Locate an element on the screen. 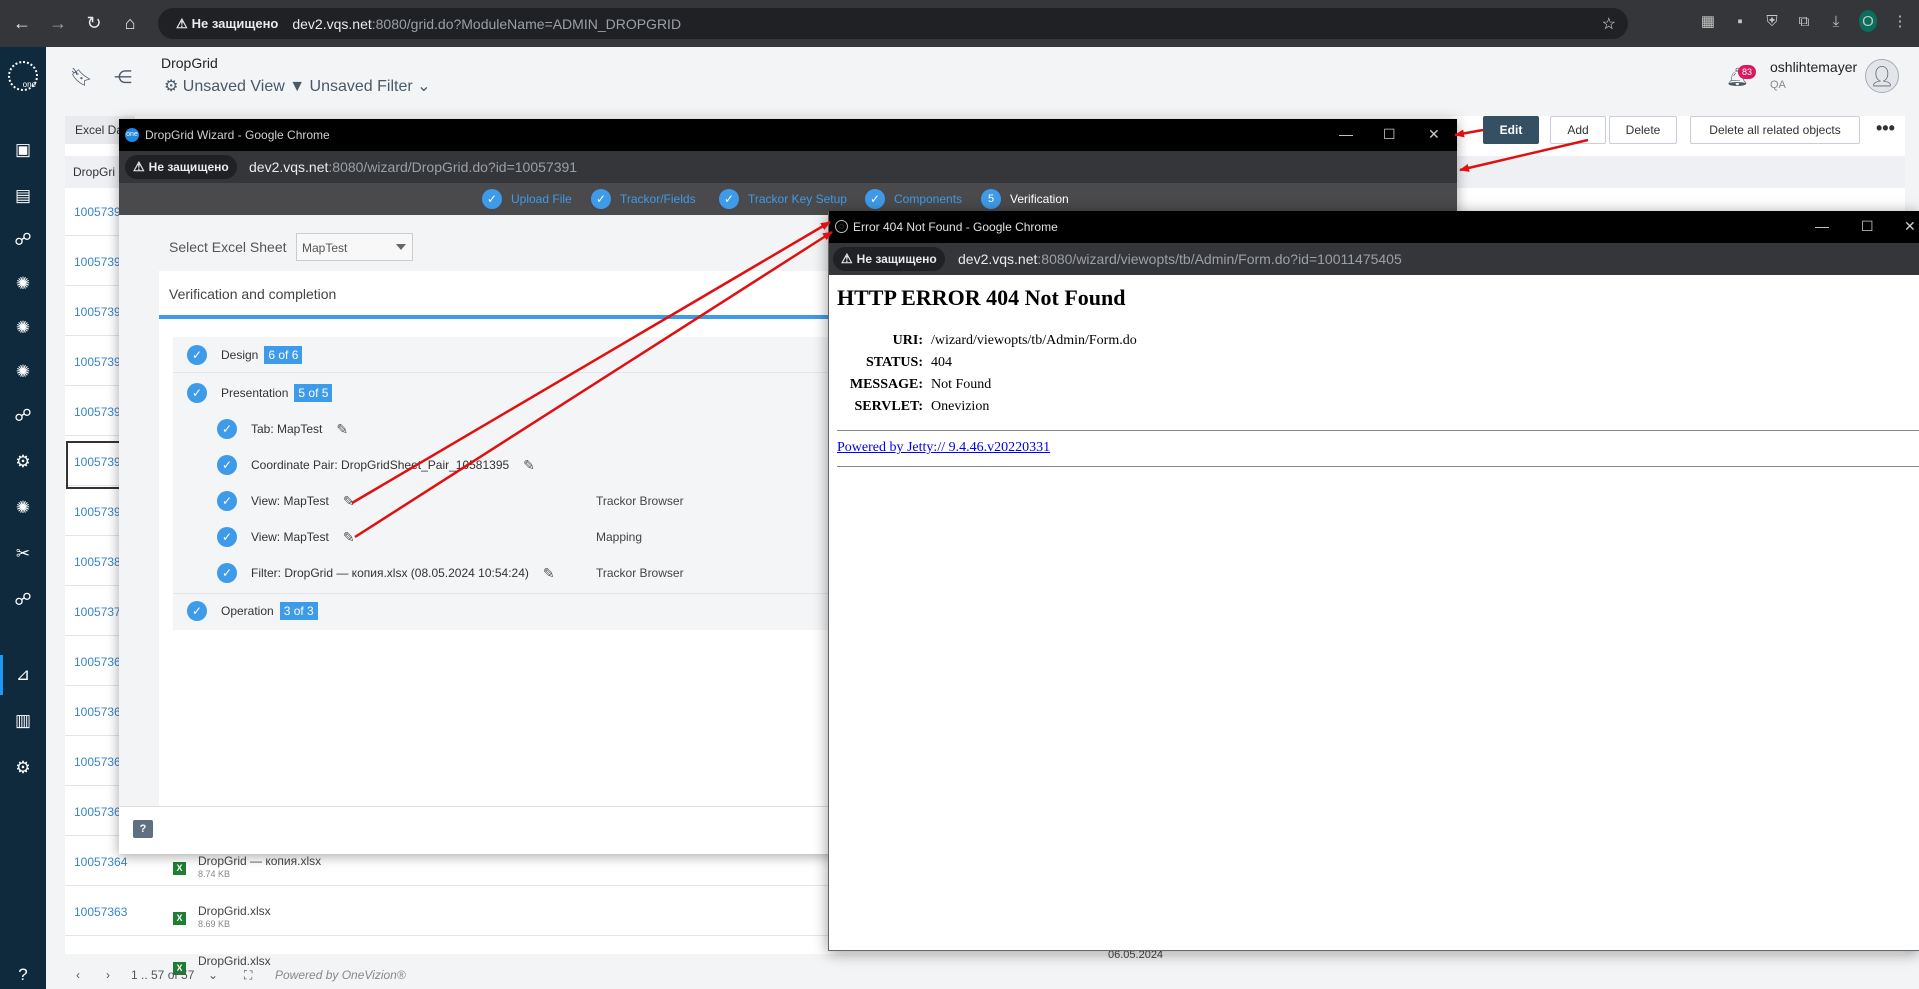 The image size is (1919, 989). step-components: ✓ Components is located at coordinates (913, 199).